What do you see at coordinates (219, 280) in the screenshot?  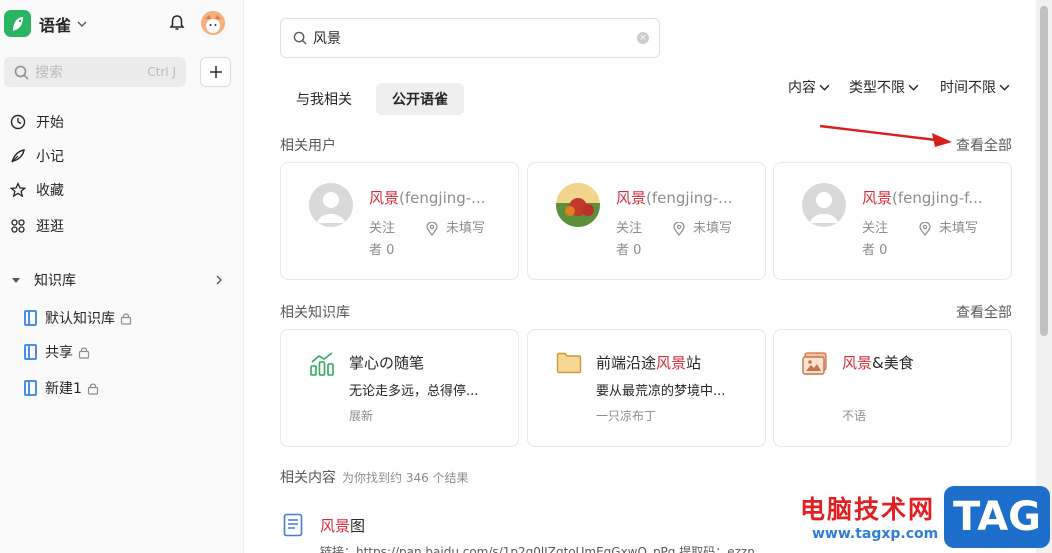 I see `chevron-right-icon` at bounding box center [219, 280].